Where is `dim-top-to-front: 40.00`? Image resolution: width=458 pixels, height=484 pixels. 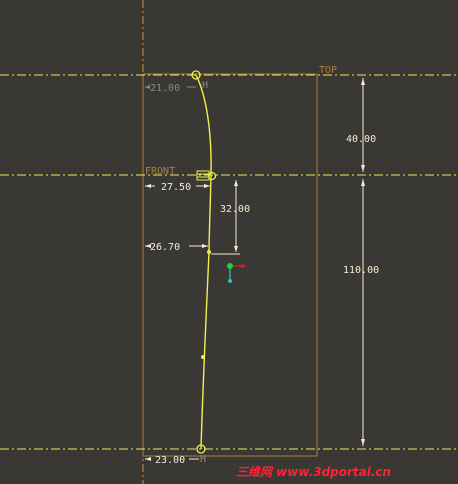 dim-top-to-front: 40.00 is located at coordinates (361, 139).